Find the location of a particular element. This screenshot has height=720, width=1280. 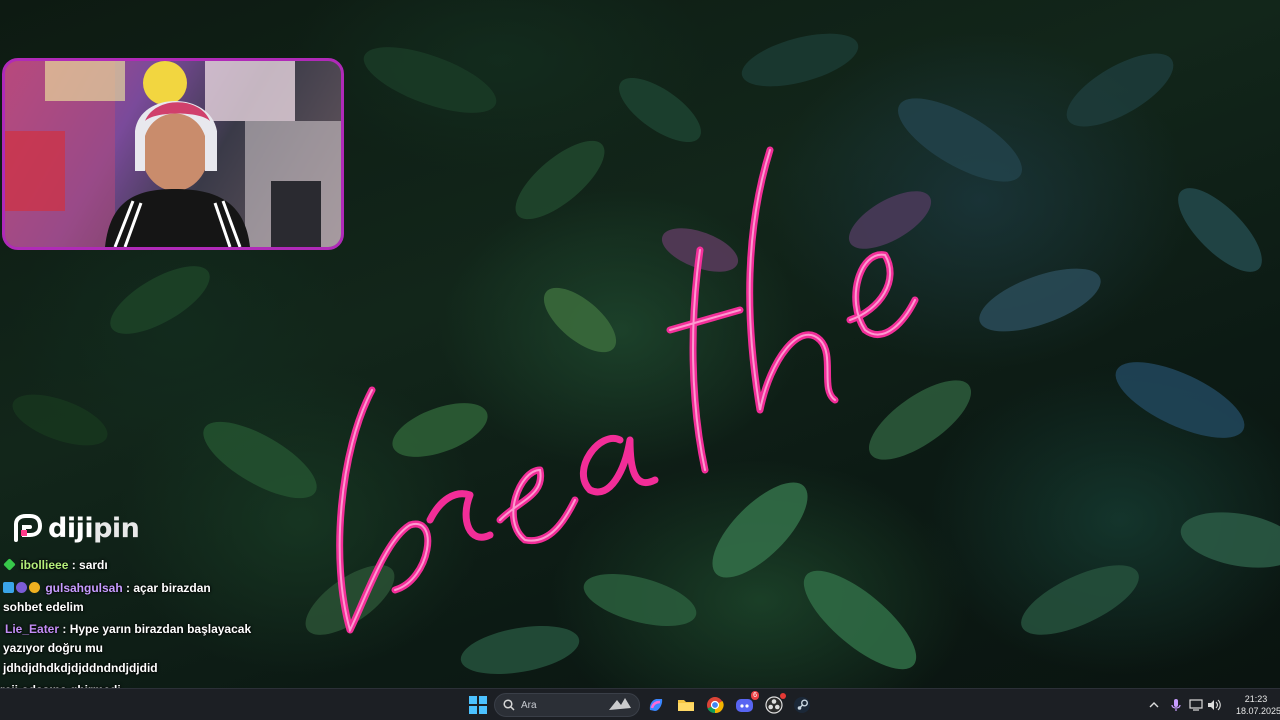

recording-dot is located at coordinates (783, 696).